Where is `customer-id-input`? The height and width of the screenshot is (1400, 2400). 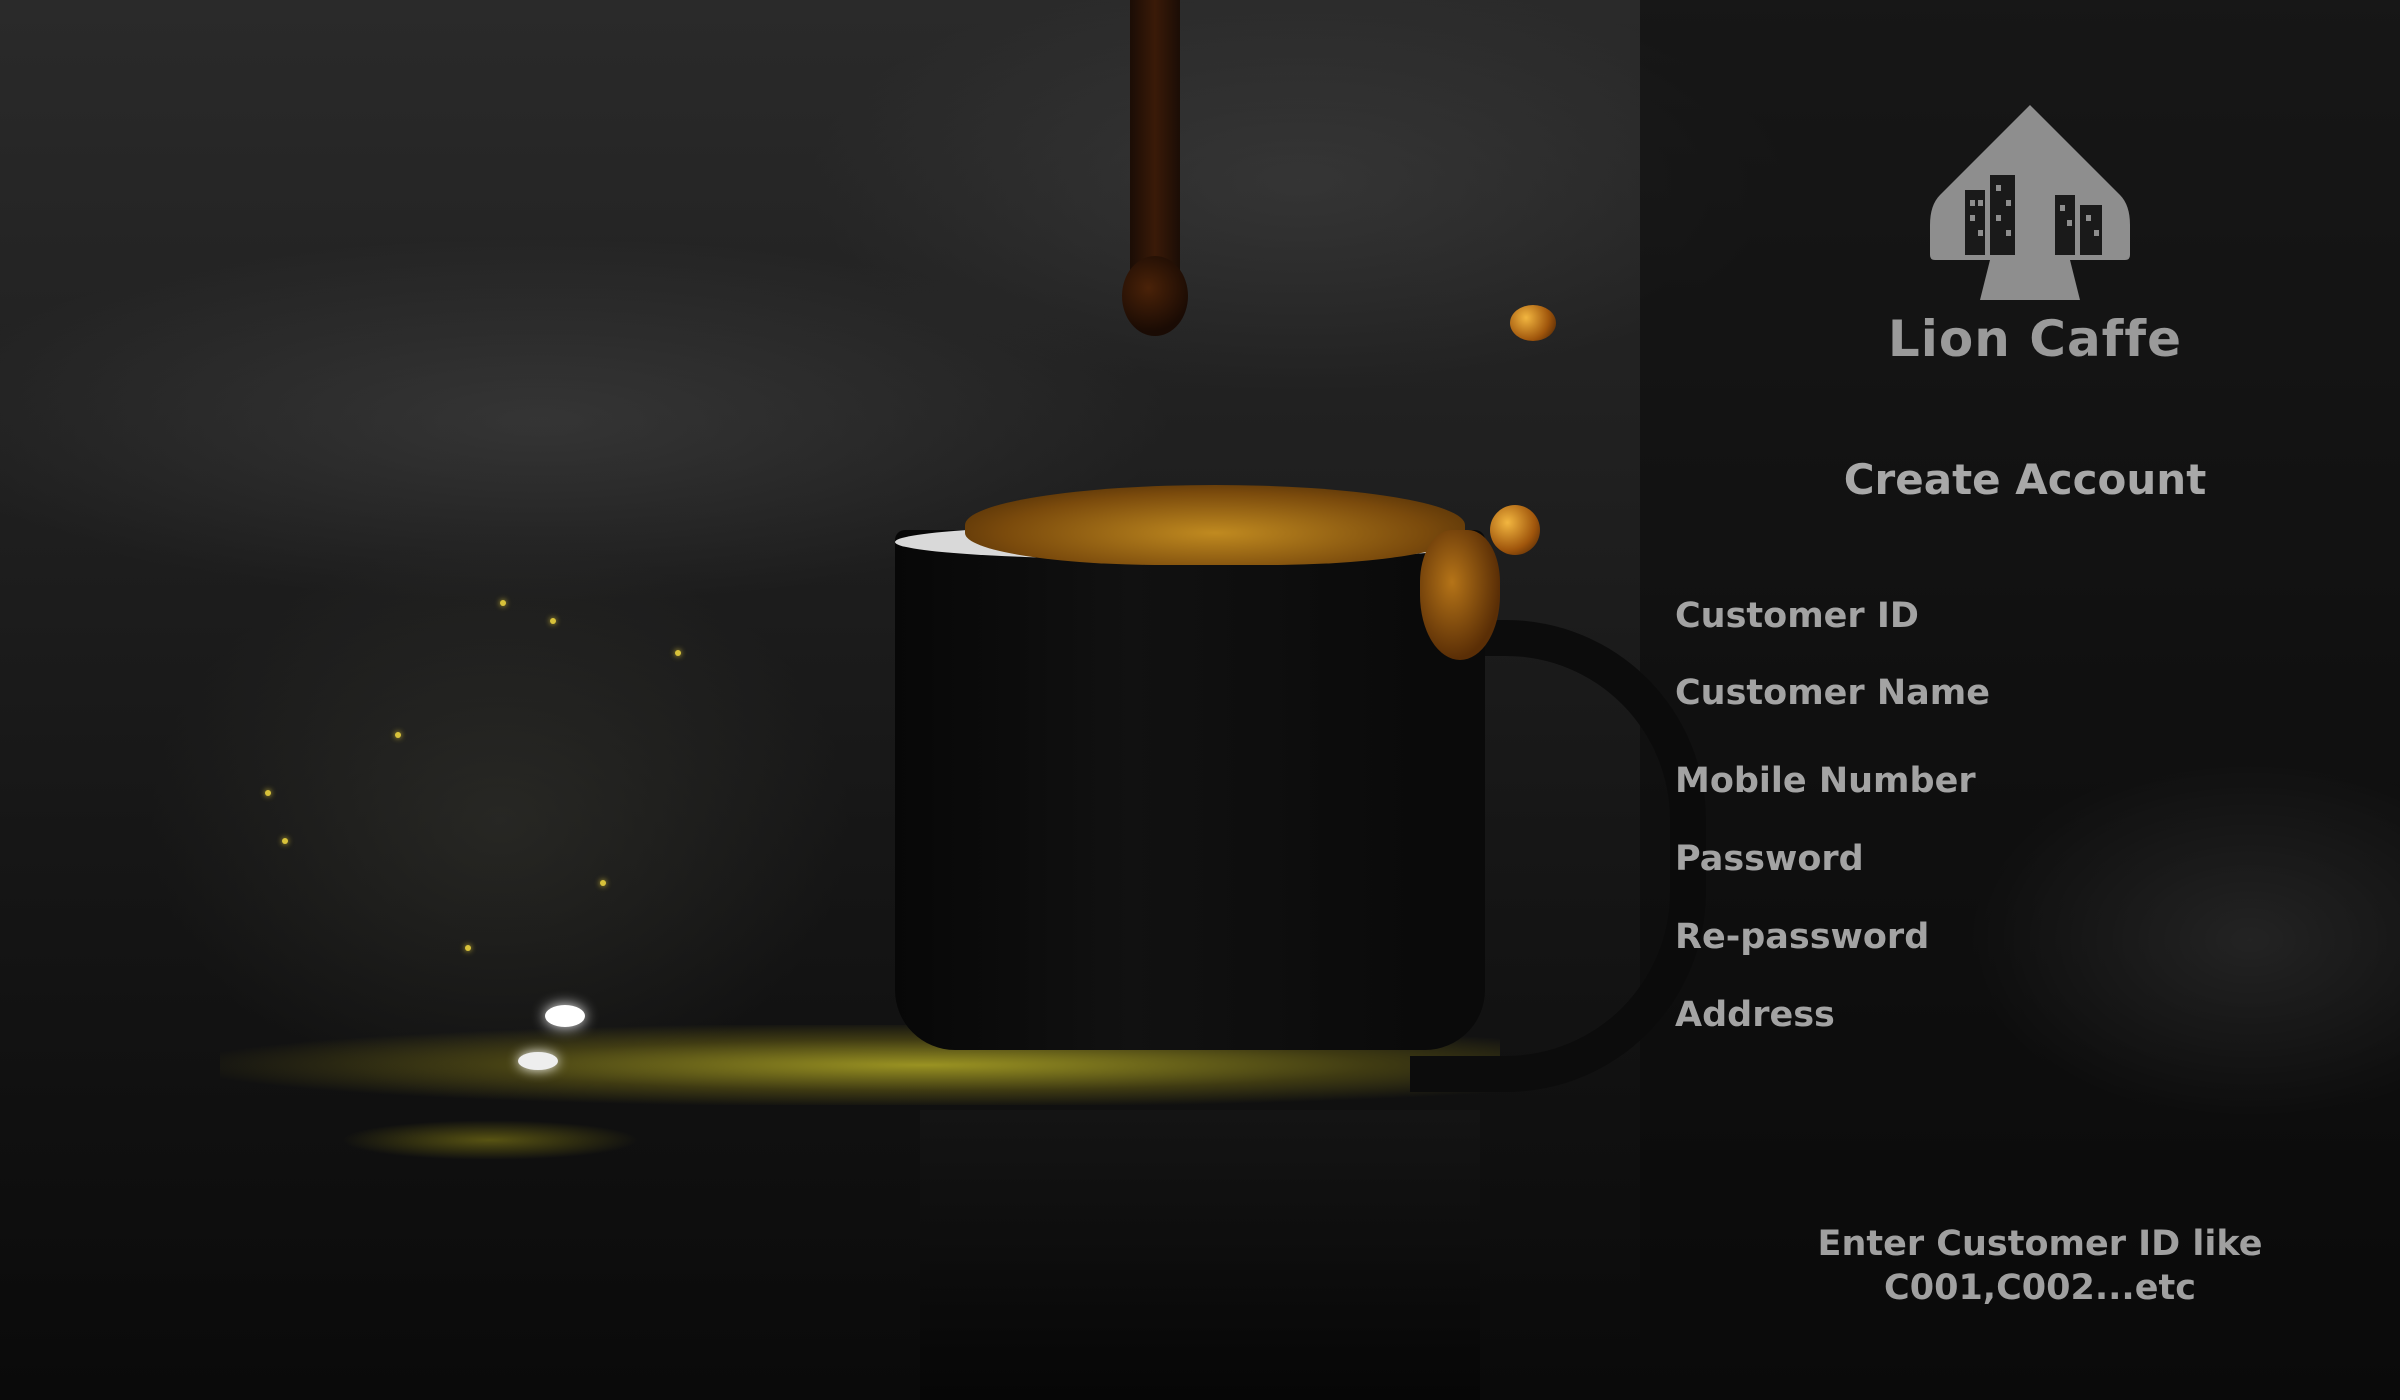 customer-id-input is located at coordinates (2150, 616).